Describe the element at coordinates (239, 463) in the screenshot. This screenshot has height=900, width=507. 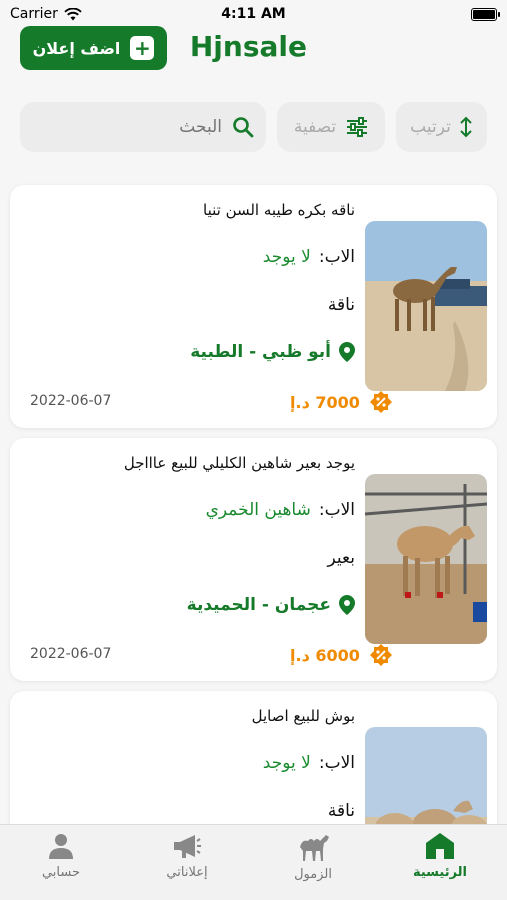
I see `listing-title: يوجد بعير شاهين الكليلي للبيع عاااجل` at that location.